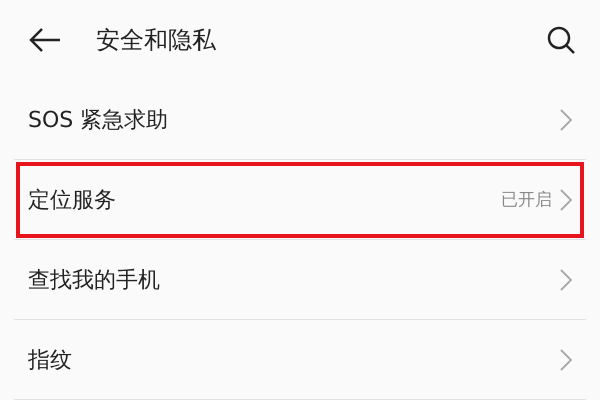 The width and height of the screenshot is (600, 400). What do you see at coordinates (526, 200) in the screenshot?
I see `row-status: 已开启` at bounding box center [526, 200].